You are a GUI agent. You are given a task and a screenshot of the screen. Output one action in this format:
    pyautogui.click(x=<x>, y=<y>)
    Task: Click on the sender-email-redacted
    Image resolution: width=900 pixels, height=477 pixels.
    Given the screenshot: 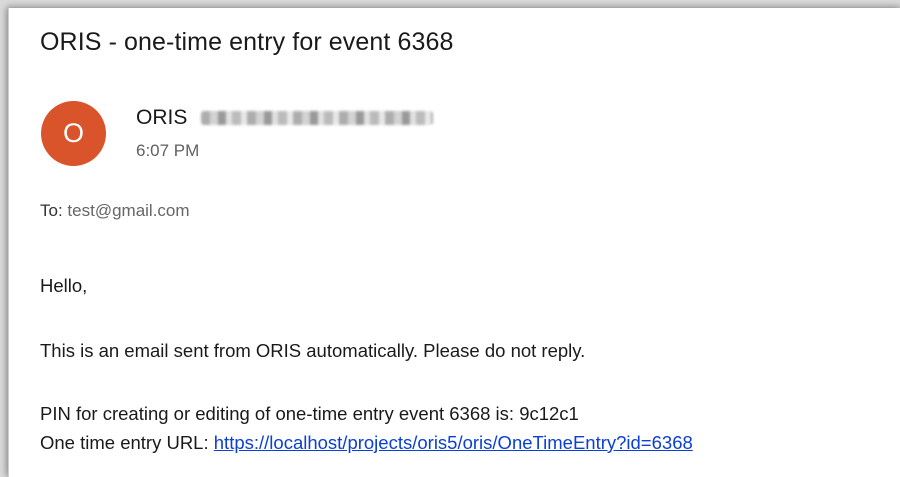 What is the action you would take?
    pyautogui.click(x=317, y=118)
    